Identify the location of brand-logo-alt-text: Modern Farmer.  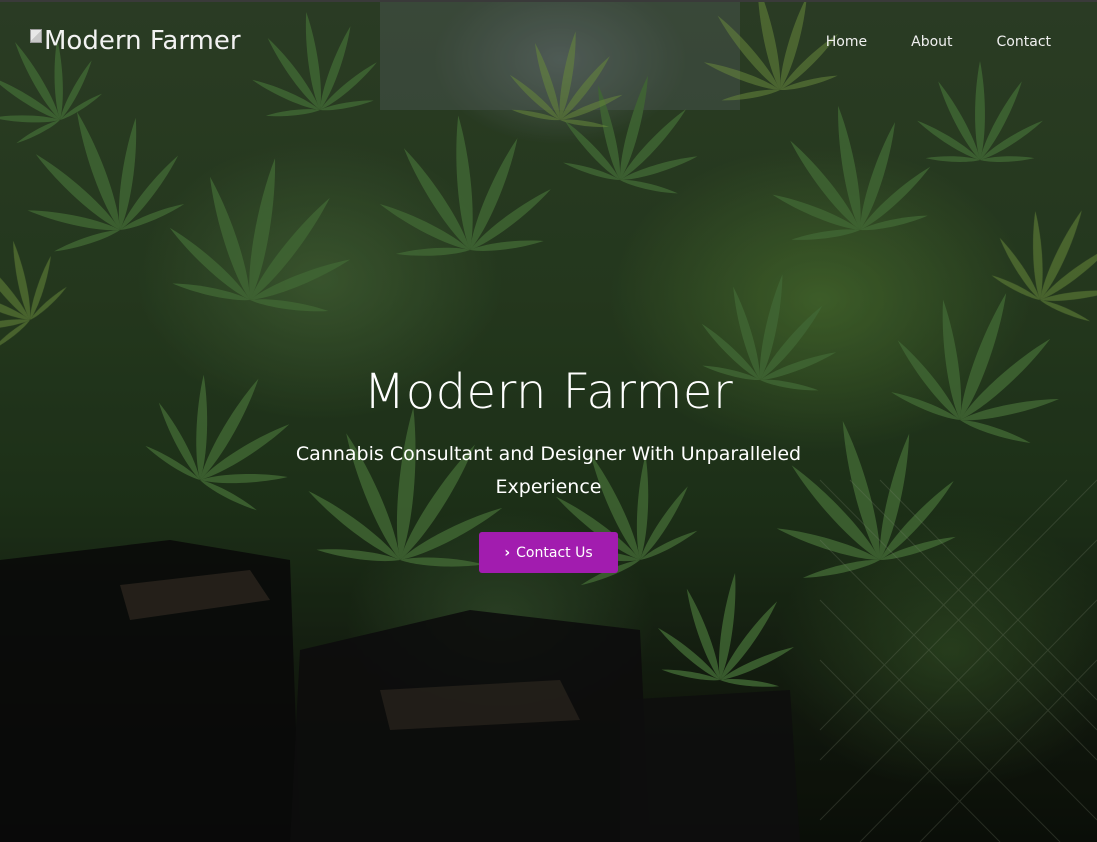
(142, 41).